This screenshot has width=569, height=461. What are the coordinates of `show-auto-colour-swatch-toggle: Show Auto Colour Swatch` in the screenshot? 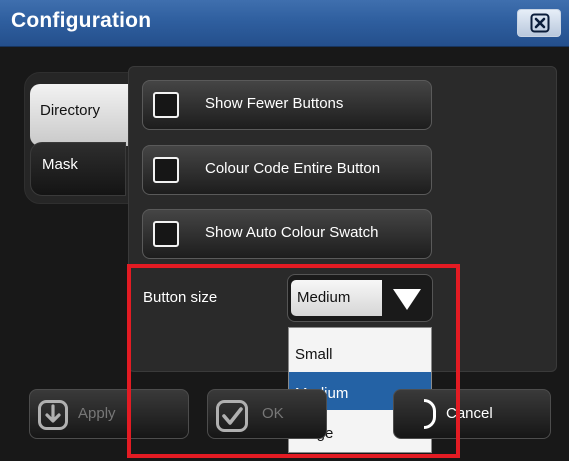 It's located at (287, 234).